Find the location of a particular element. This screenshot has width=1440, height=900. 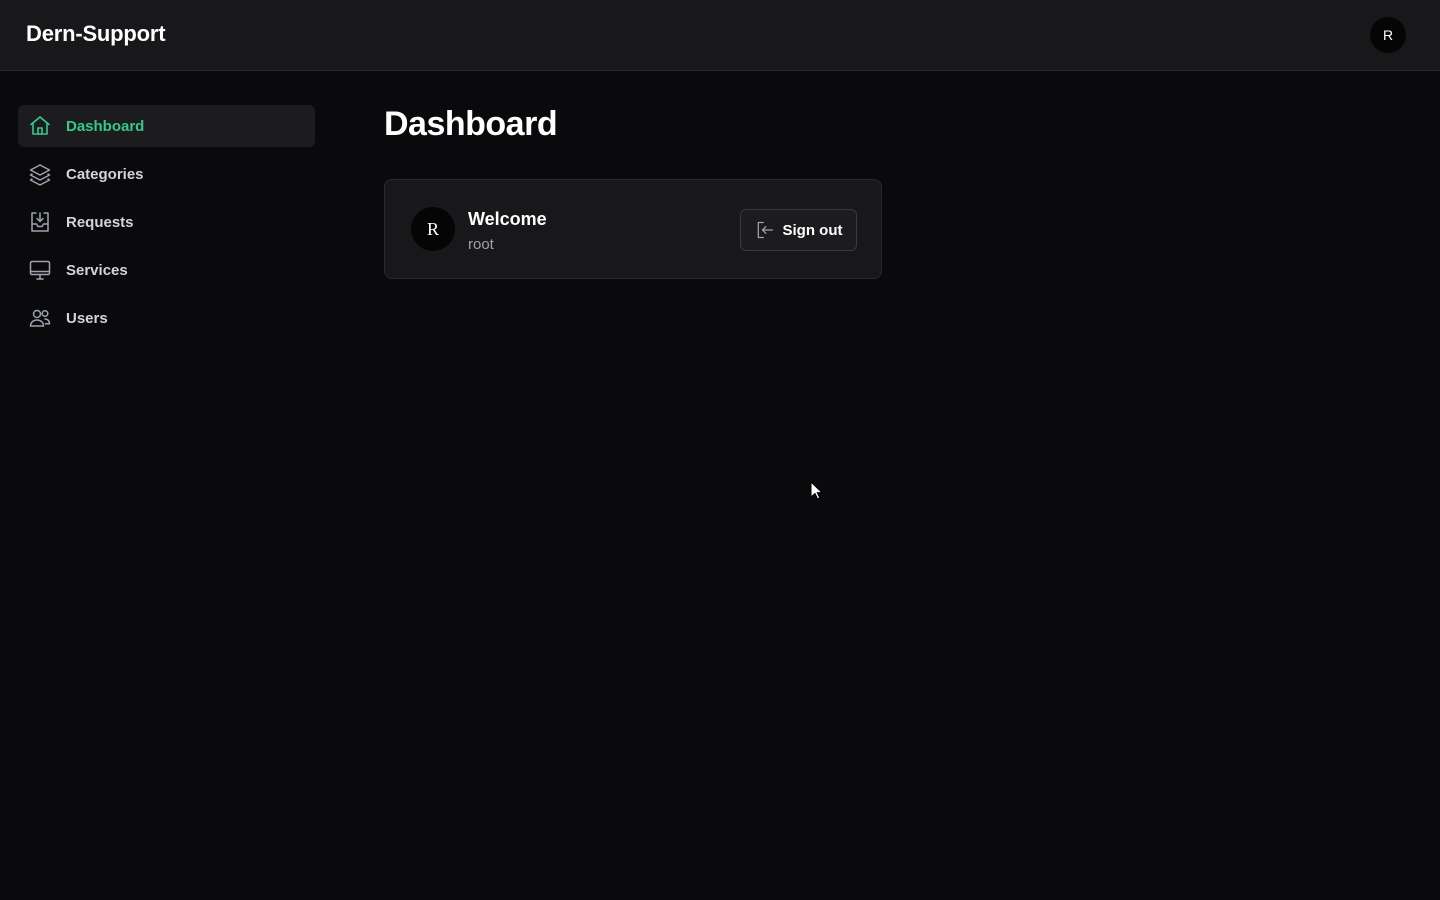

avatar: R is located at coordinates (433, 229).